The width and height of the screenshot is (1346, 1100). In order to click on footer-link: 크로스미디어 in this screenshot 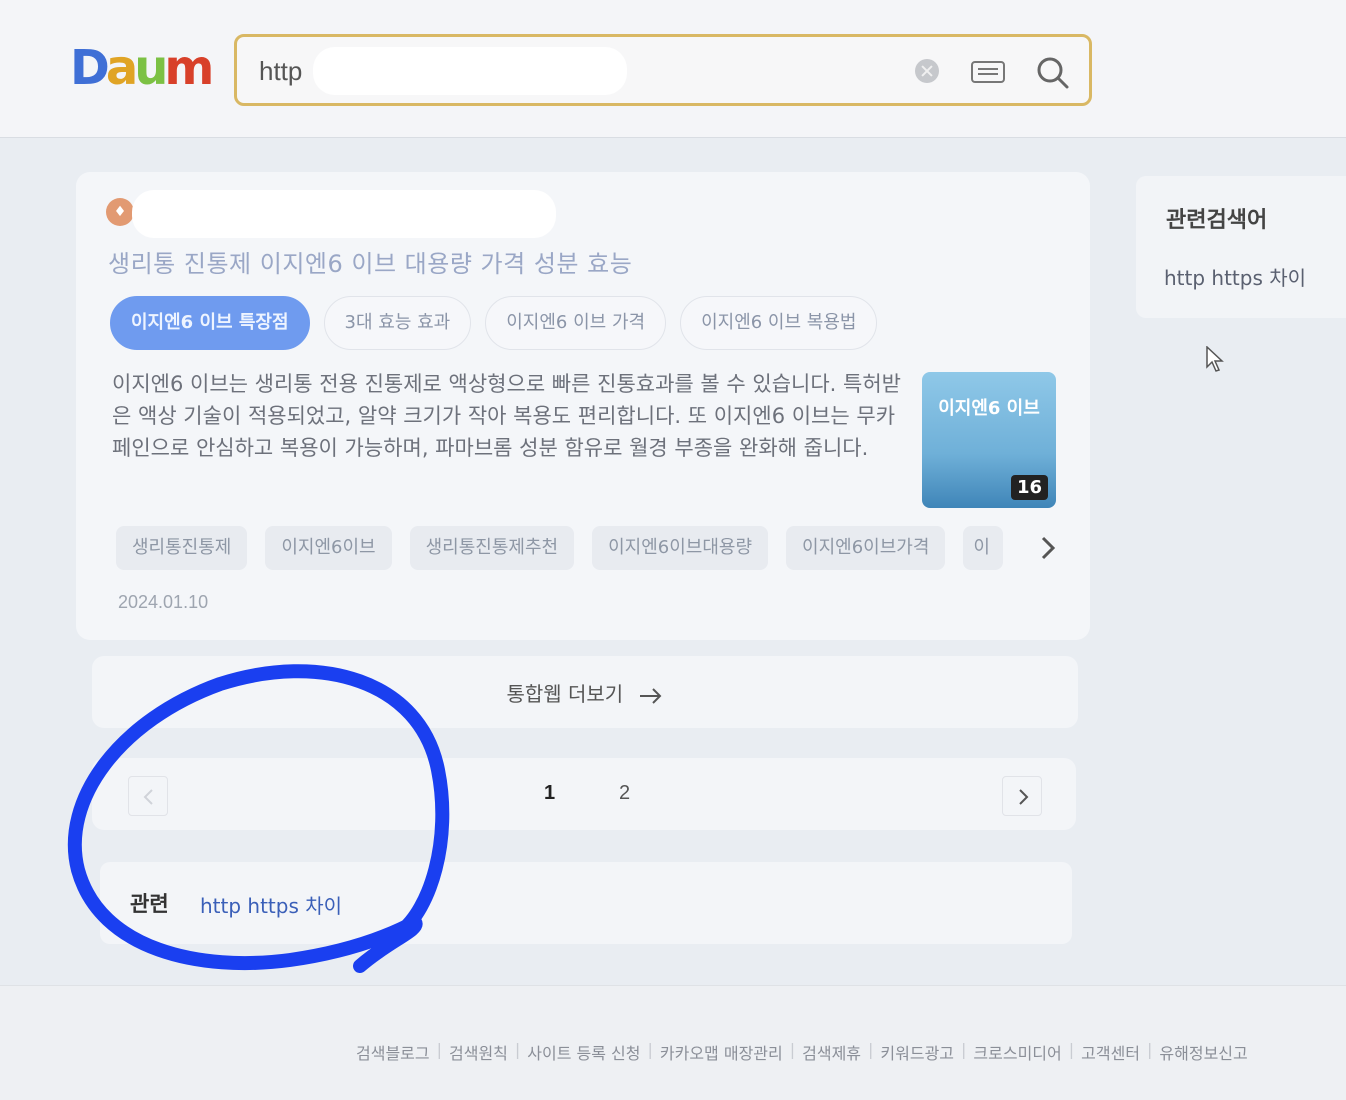, I will do `click(1017, 1052)`.